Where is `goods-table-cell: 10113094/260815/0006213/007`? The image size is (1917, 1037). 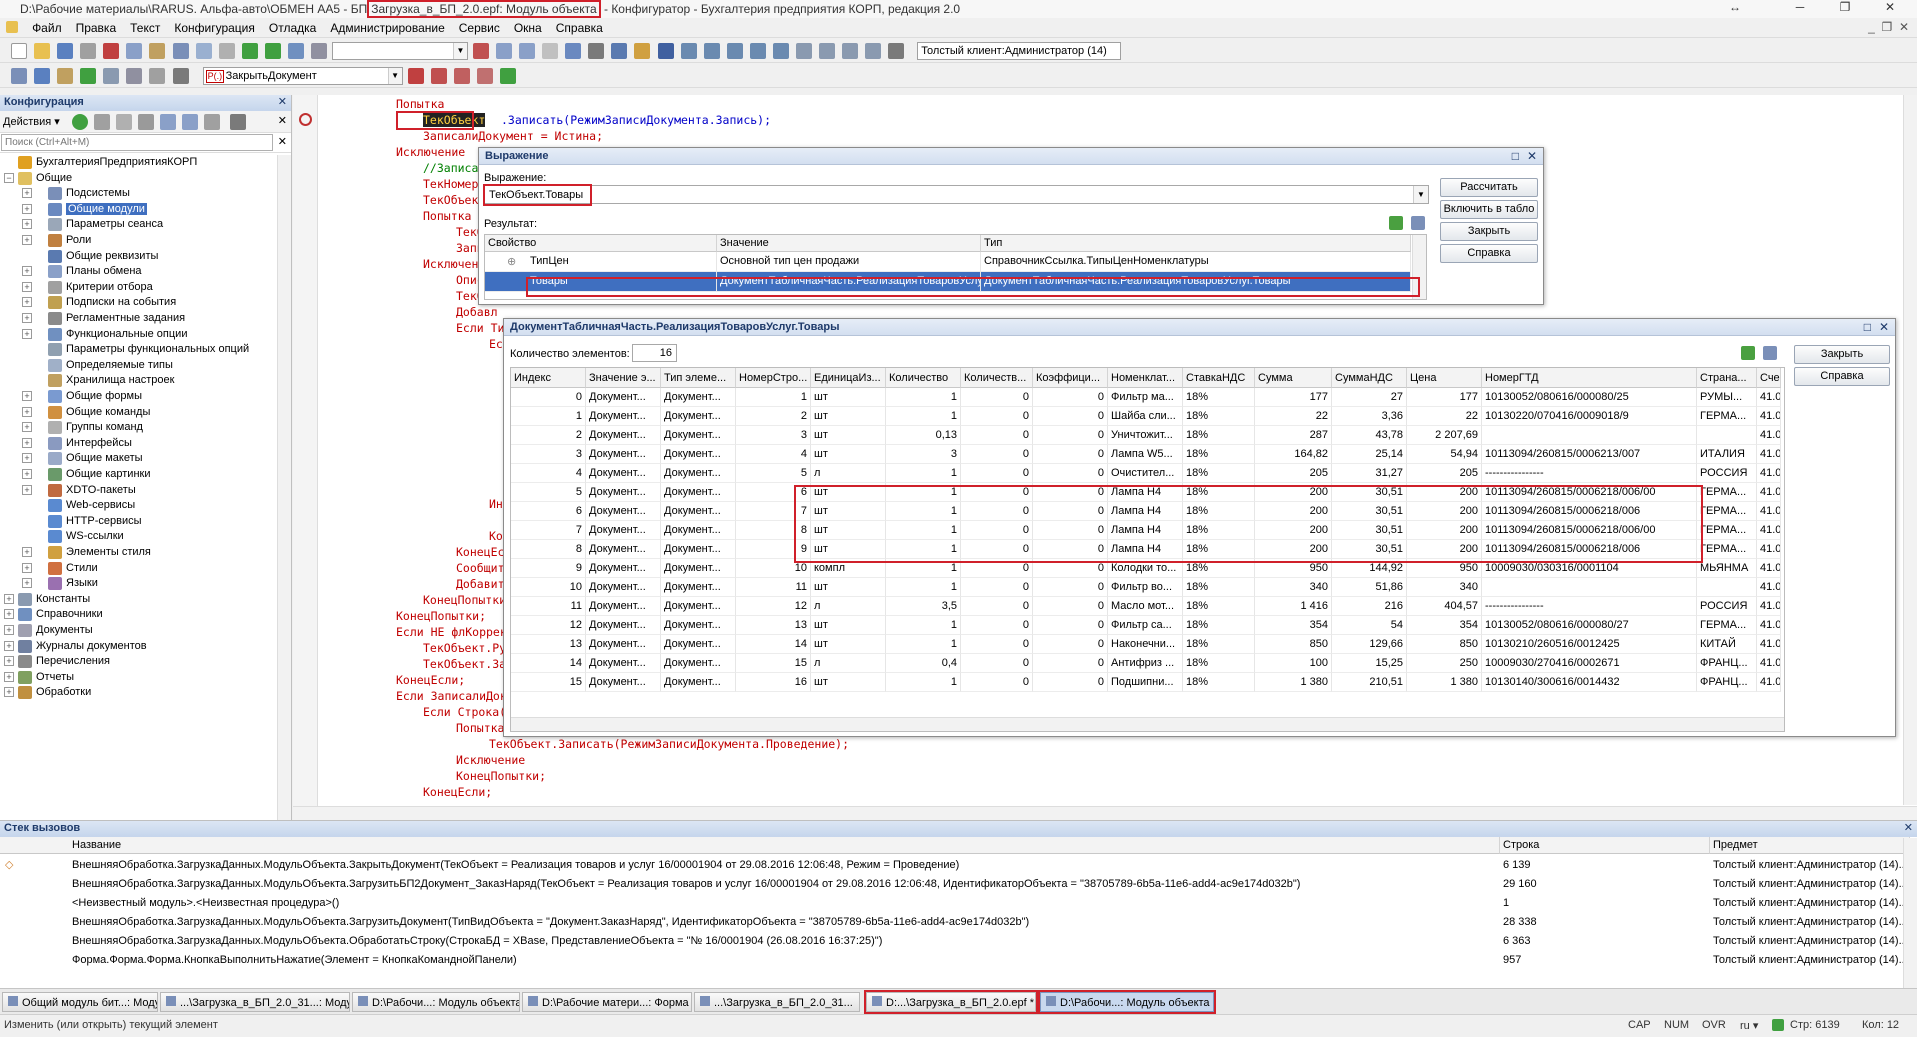
goods-table-cell: 10113094/260815/0006213/007 is located at coordinates (1589, 454).